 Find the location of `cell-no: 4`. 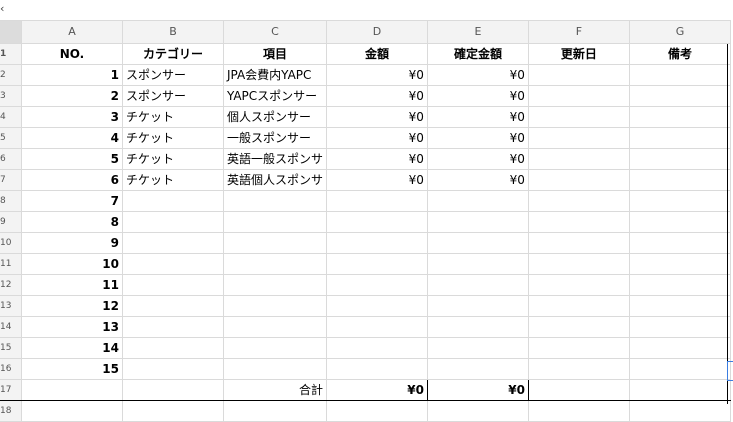

cell-no: 4 is located at coordinates (71, 138).